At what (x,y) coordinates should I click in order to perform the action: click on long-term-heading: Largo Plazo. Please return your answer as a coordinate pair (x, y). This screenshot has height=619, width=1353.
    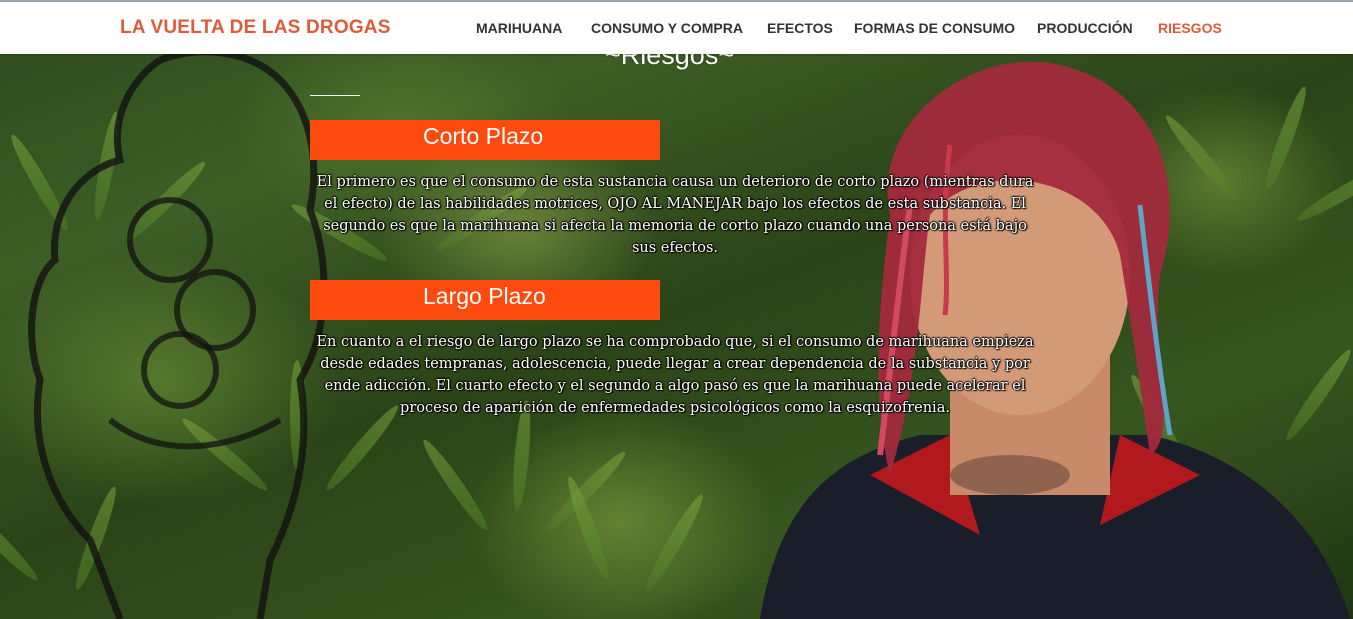
    Looking at the image, I should click on (485, 300).